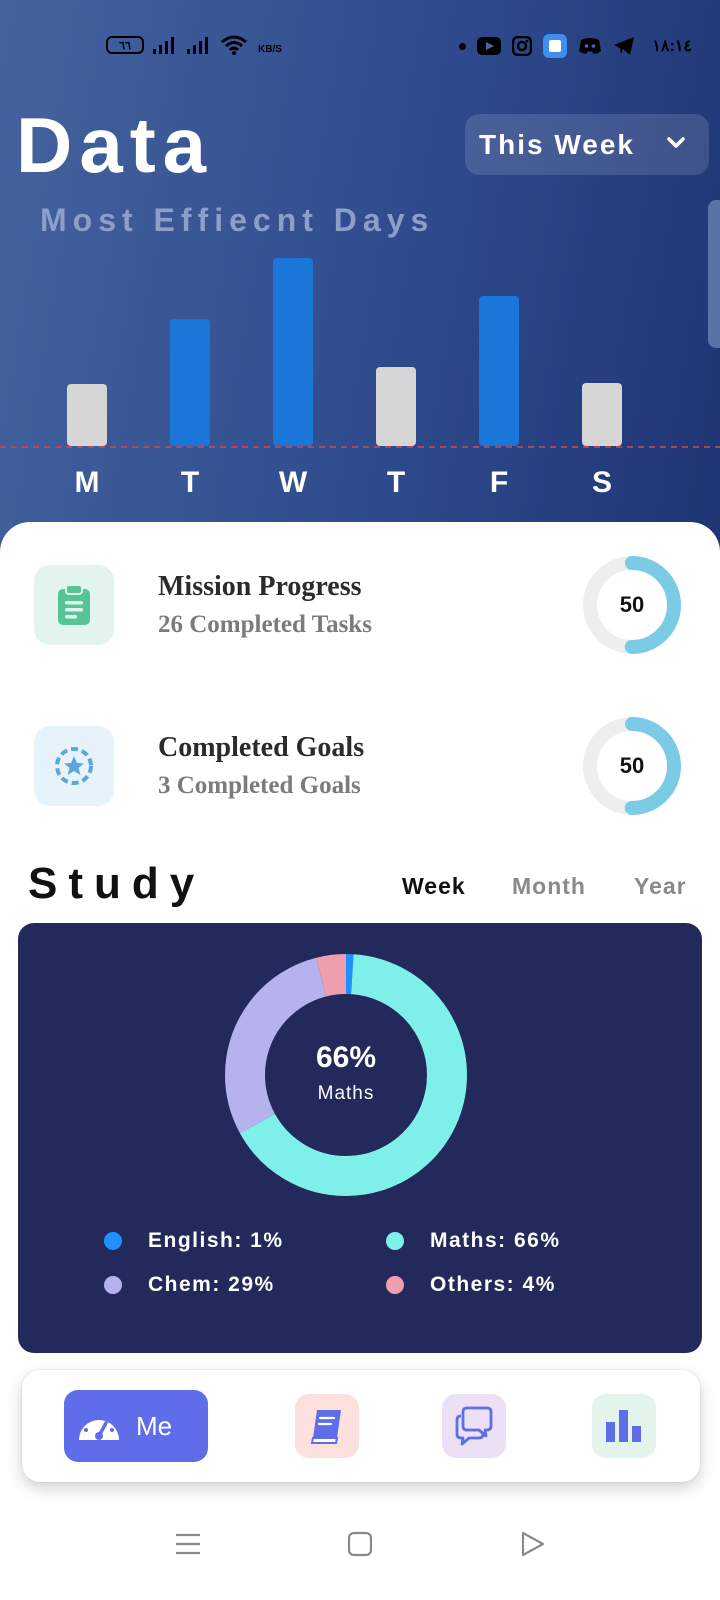  I want to click on nav-stats-button, so click(624, 1426).